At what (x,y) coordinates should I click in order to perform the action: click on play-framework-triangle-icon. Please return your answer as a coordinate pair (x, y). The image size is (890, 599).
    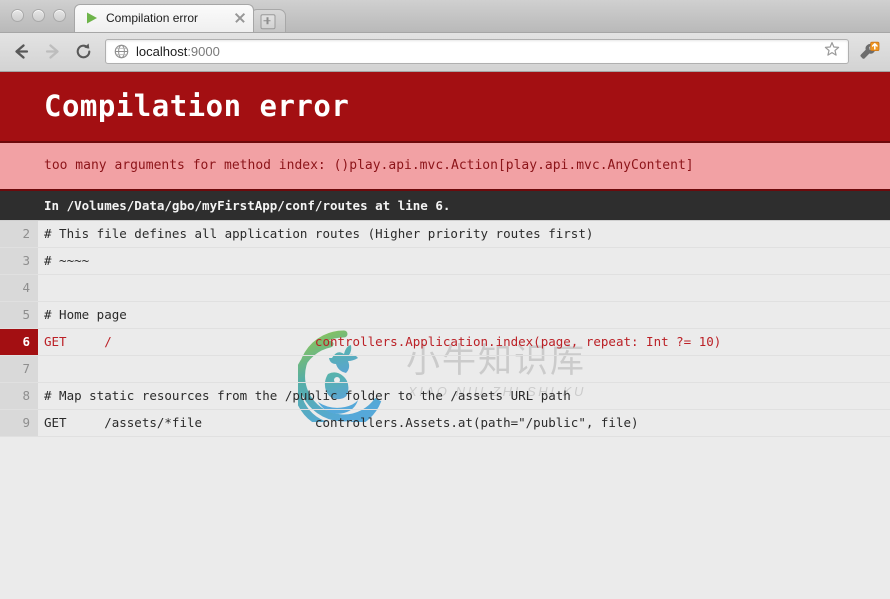
    Looking at the image, I should click on (92, 18).